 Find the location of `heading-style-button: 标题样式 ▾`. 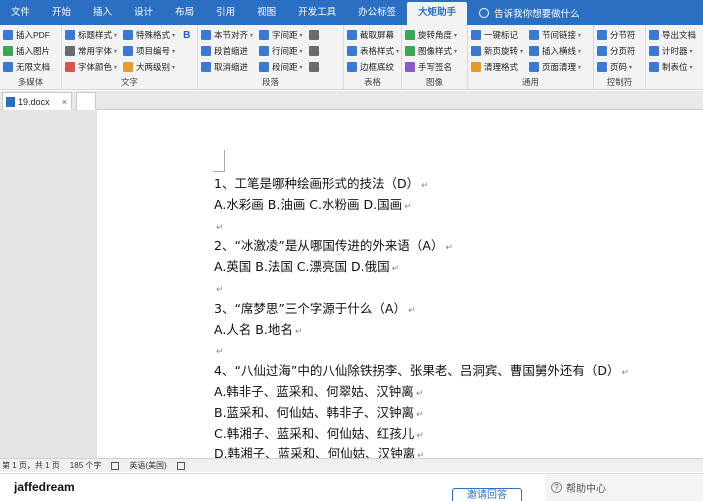

heading-style-button: 标题样式 ▾ is located at coordinates (92, 35).